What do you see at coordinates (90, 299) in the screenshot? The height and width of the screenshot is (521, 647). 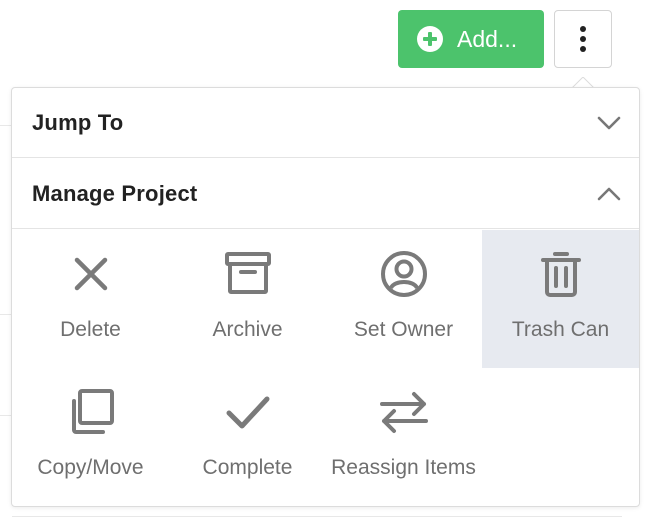 I see `action-delete: Delete` at bounding box center [90, 299].